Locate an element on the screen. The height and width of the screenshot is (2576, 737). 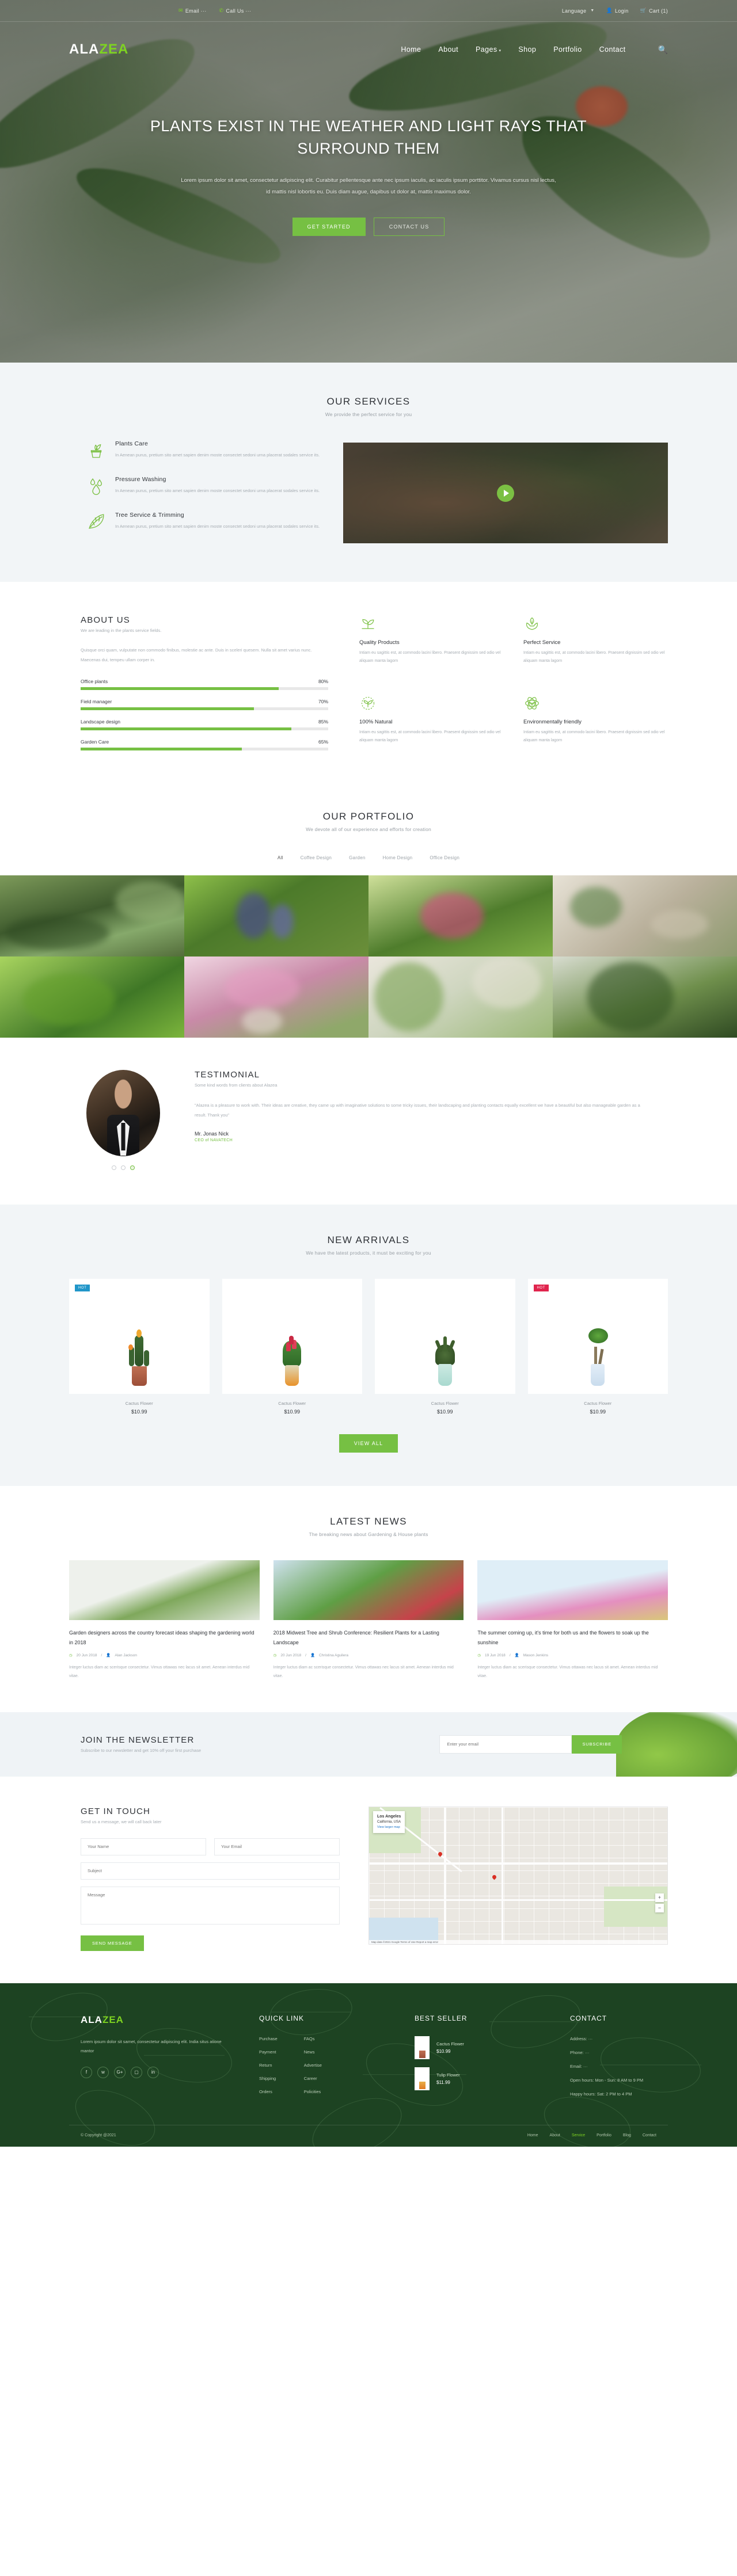
product-name: Cactus Flower is located at coordinates (445, 1403).